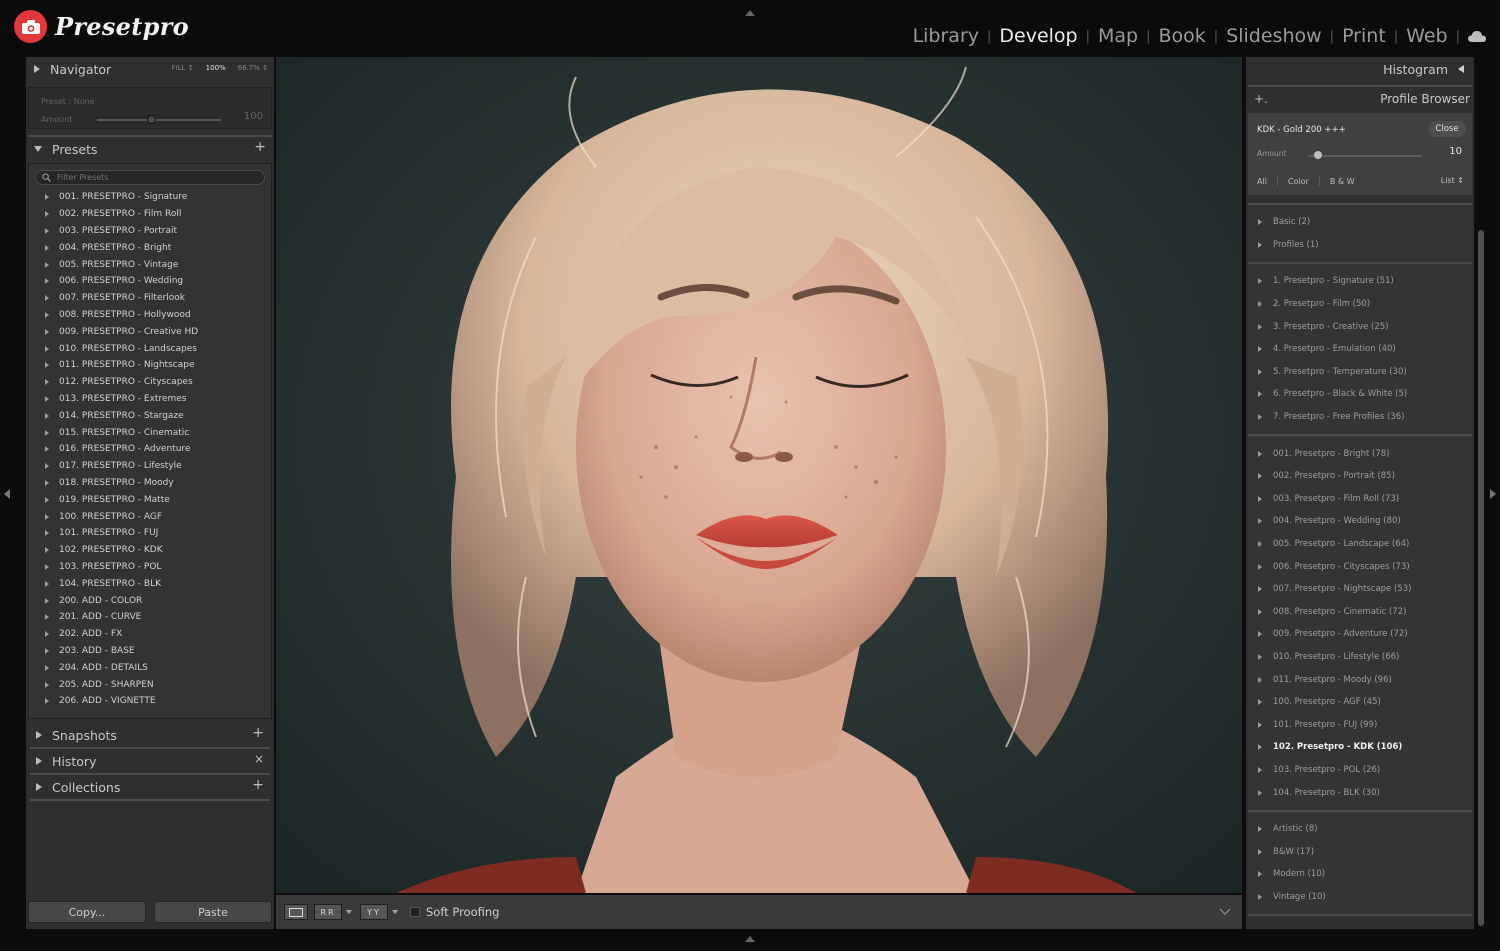  I want to click on preset-folder: 012. PRESETPRO - Cityscapes, so click(150, 382).